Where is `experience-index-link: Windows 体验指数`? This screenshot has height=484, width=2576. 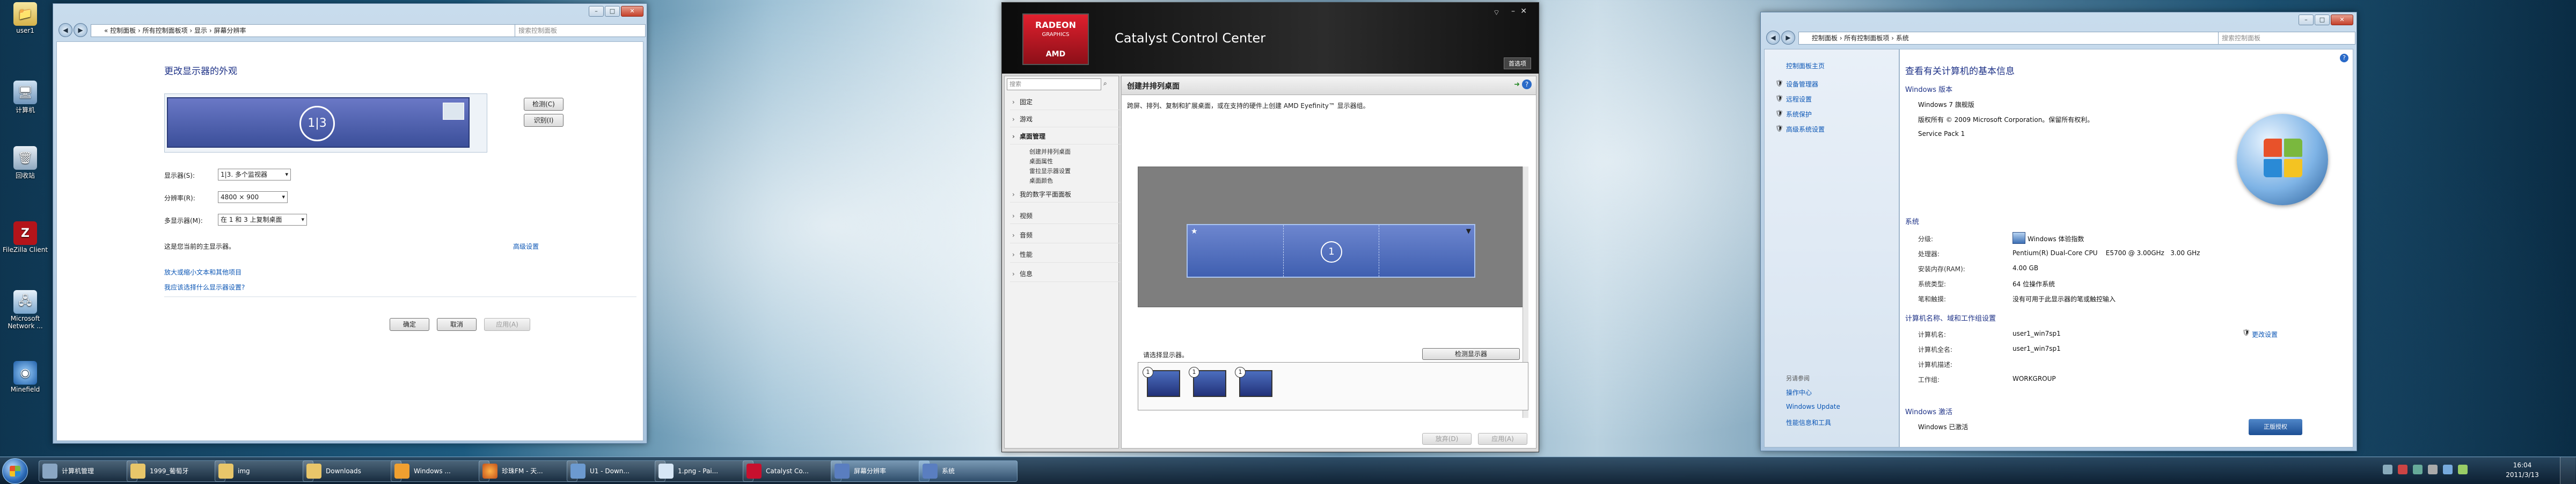 experience-index-link: Windows 体验指数 is located at coordinates (2056, 238).